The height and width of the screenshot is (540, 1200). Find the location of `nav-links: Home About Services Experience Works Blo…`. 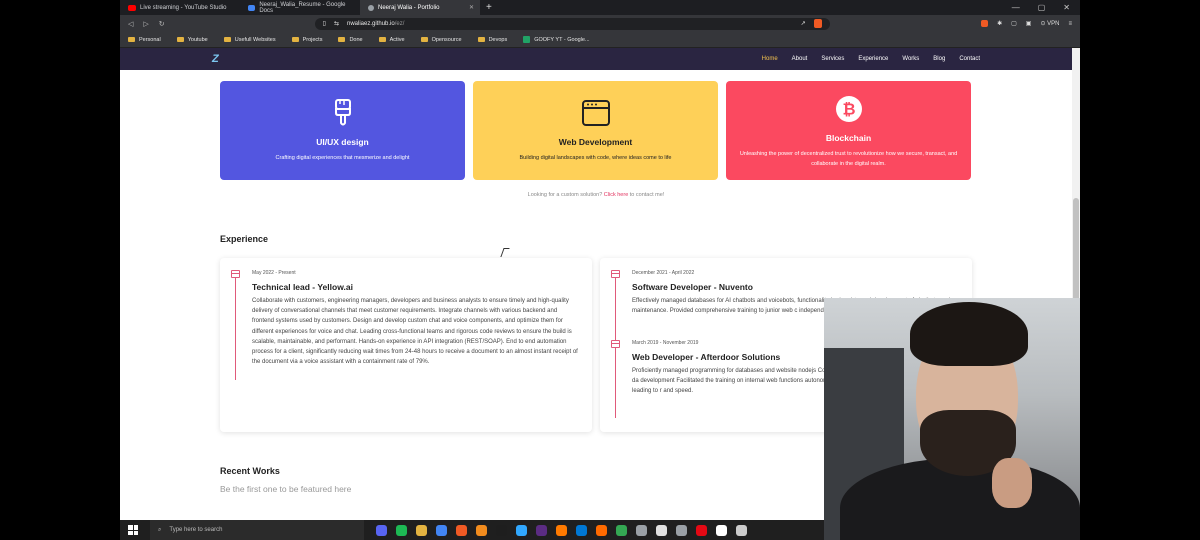

nav-links: Home About Services Experience Works Blo… is located at coordinates (871, 59).